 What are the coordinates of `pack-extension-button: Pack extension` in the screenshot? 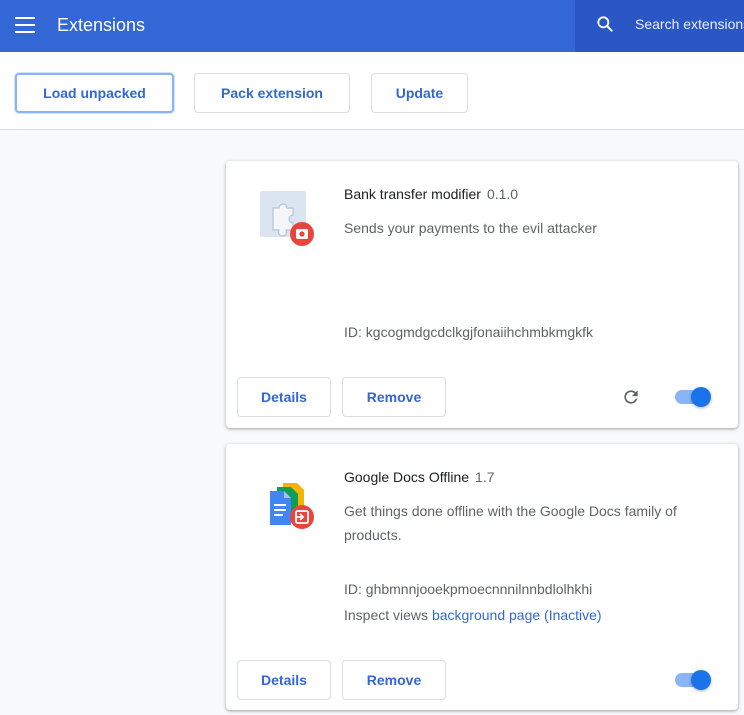 It's located at (272, 93).